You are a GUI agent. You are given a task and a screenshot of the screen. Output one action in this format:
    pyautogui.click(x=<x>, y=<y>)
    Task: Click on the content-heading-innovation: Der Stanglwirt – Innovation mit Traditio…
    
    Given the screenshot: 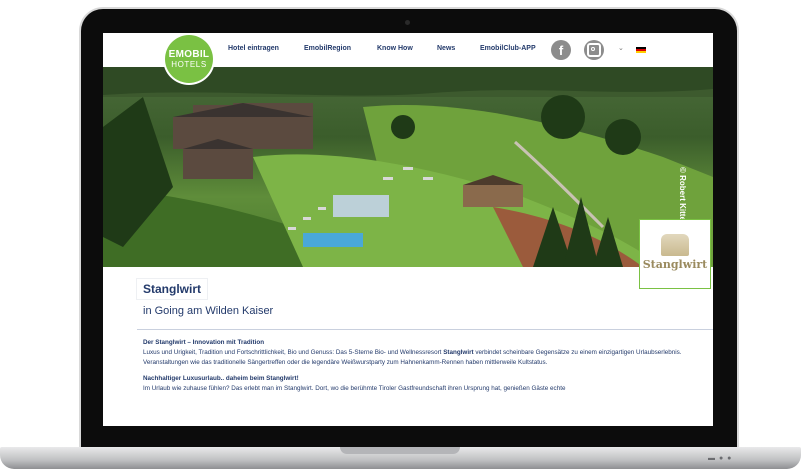 What is the action you would take?
    pyautogui.click(x=204, y=342)
    